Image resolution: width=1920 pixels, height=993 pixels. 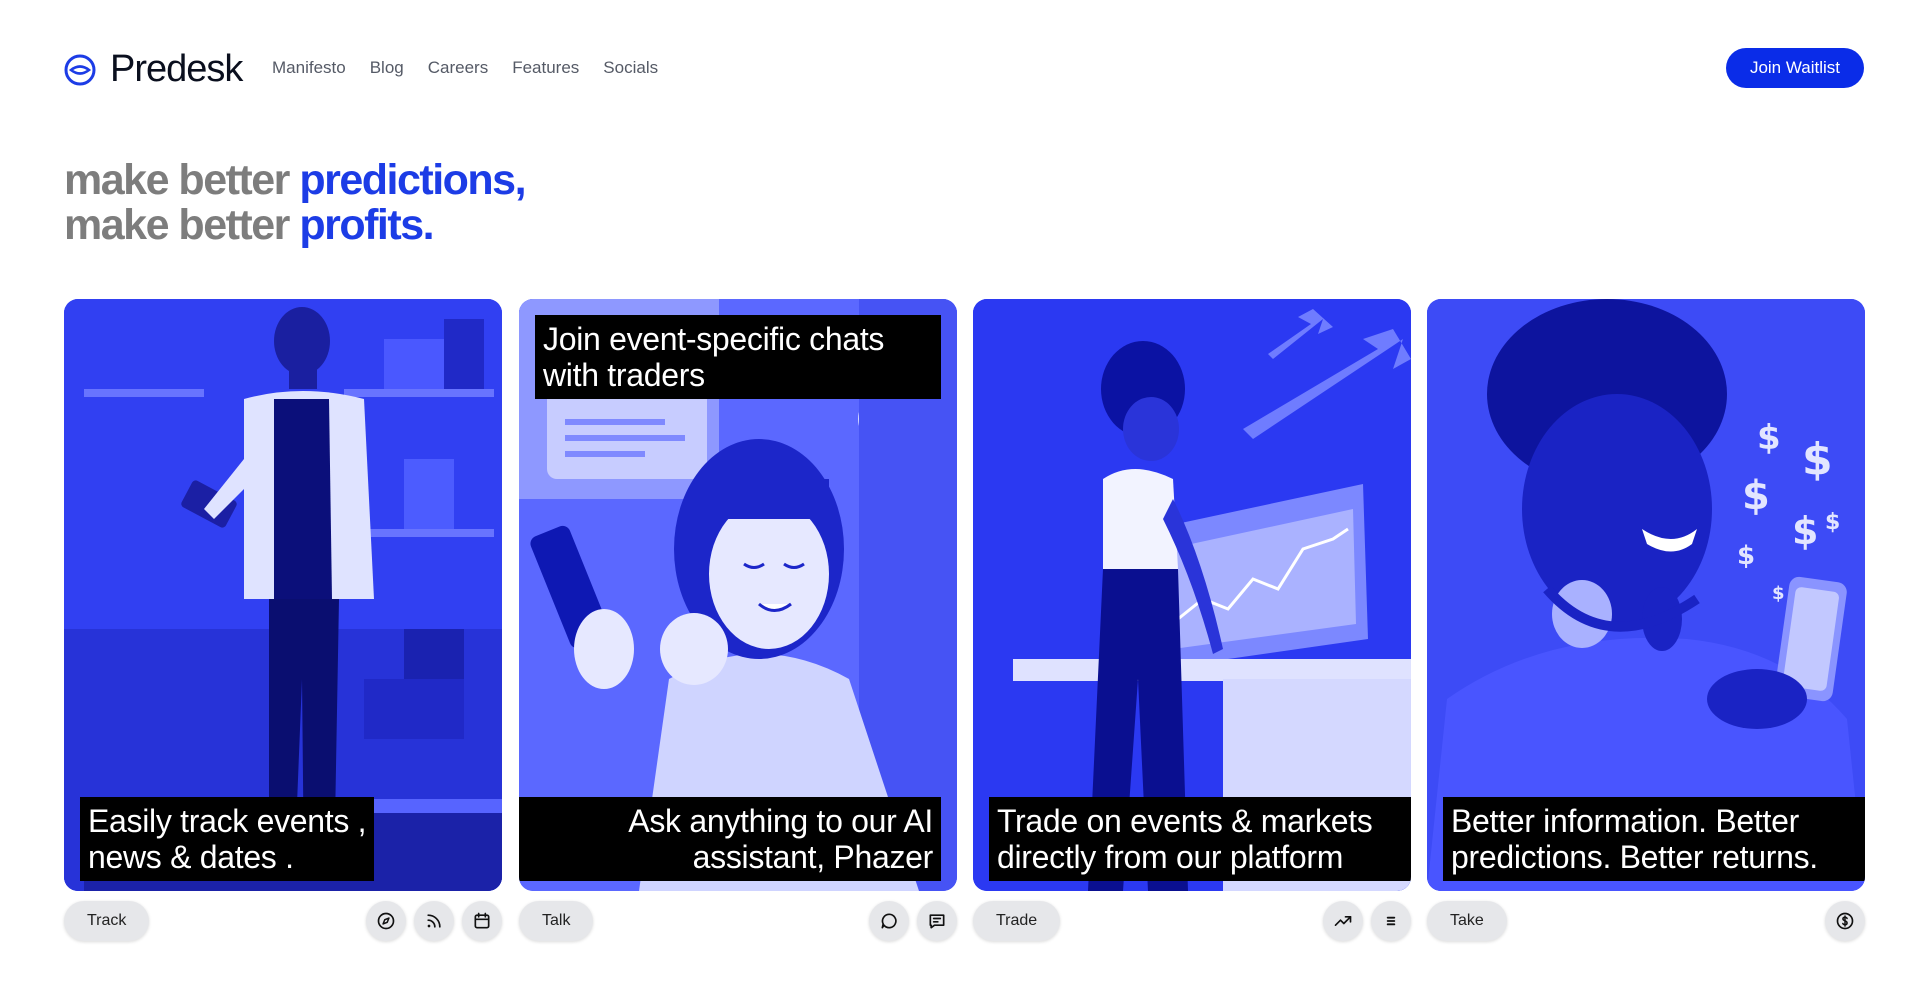 I want to click on eye-logo-icon, so click(x=80, y=69).